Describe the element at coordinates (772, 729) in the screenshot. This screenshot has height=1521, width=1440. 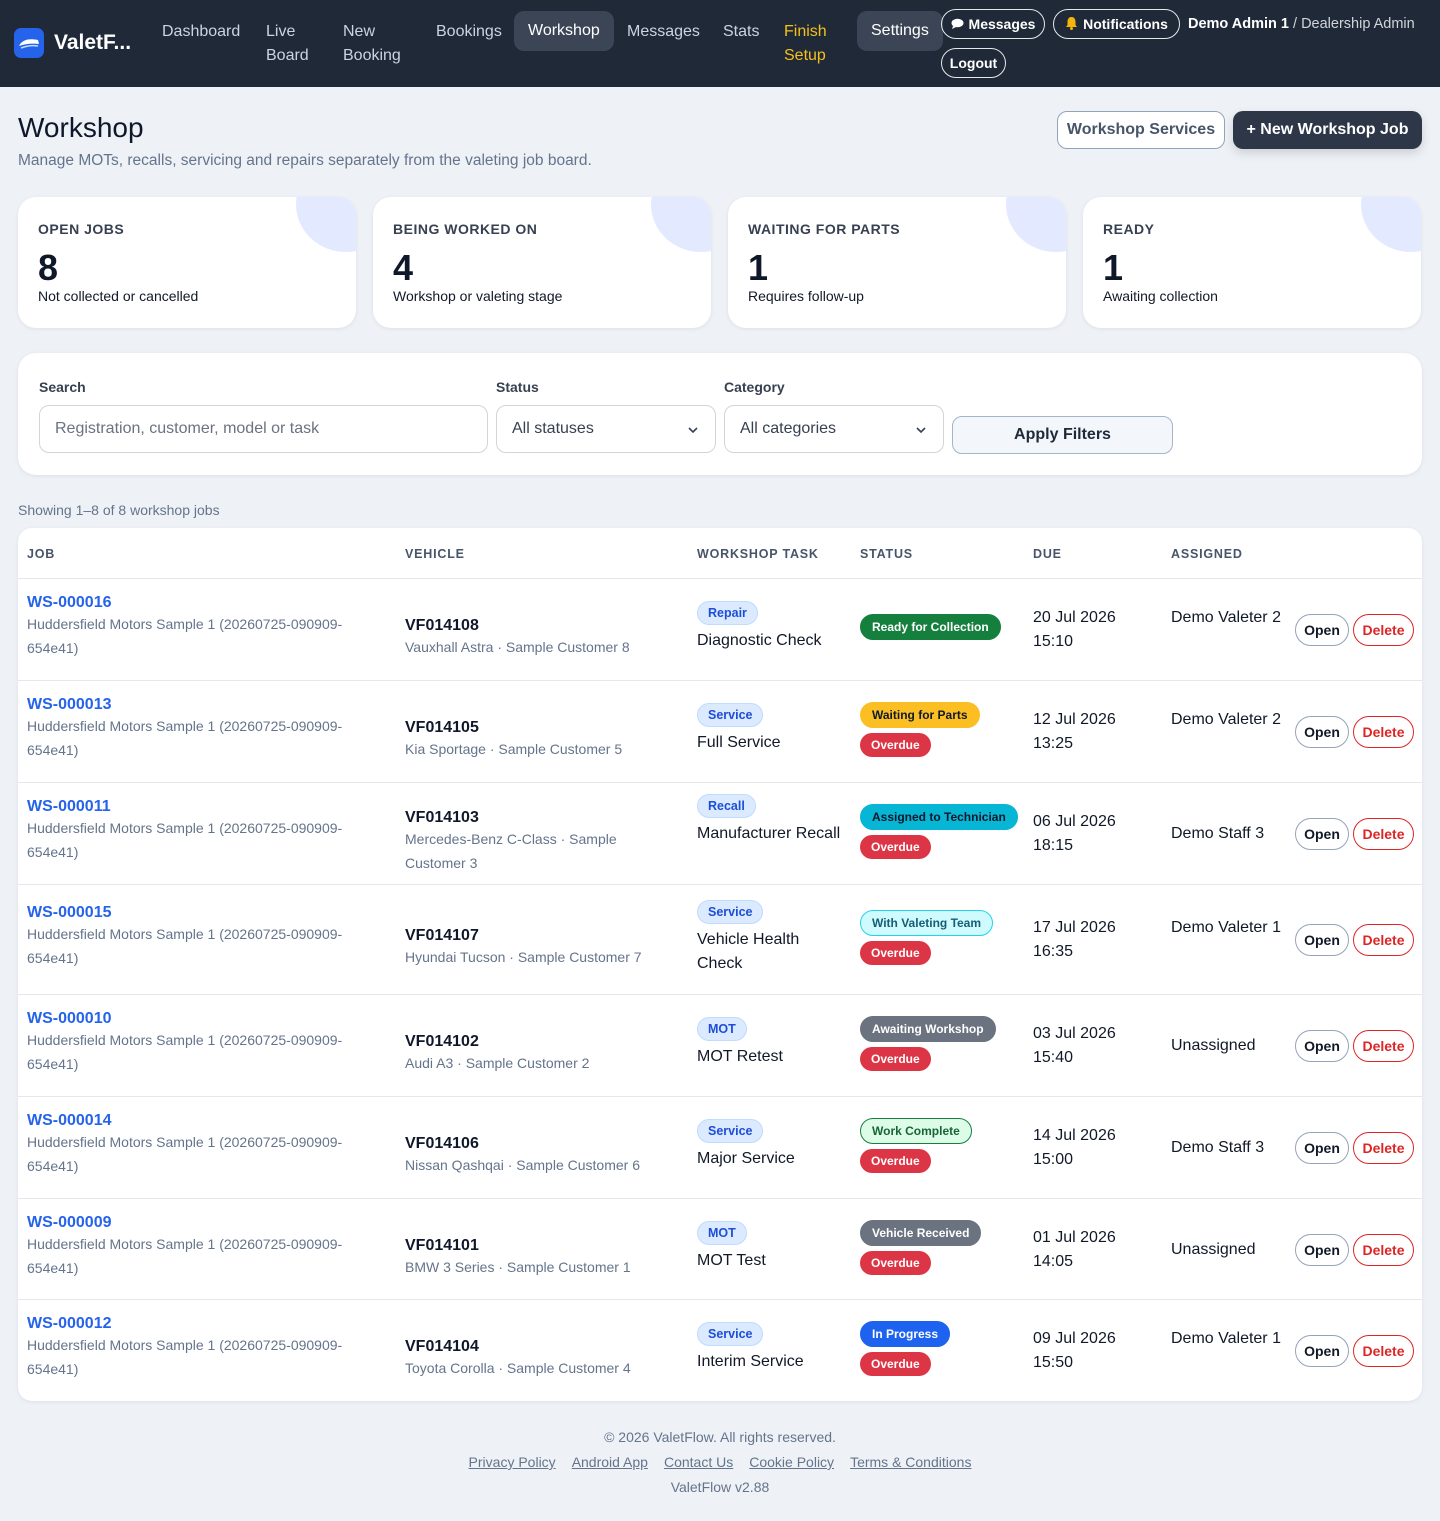
I see `task-cell: Service Full Service` at that location.